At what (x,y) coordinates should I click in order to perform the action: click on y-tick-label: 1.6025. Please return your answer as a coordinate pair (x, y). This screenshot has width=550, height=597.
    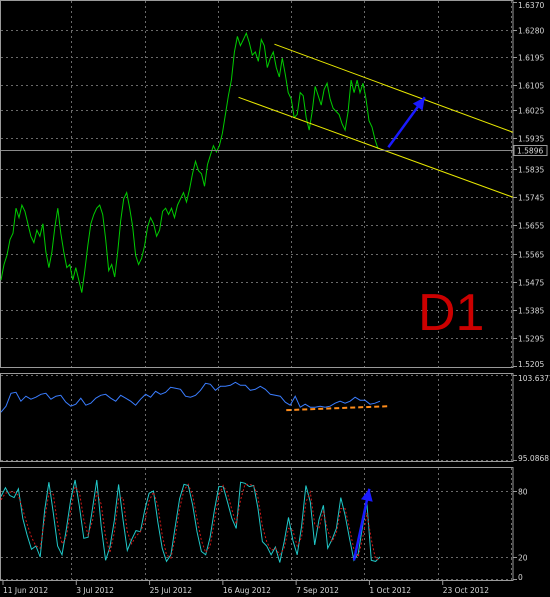
    Looking at the image, I should click on (531, 111).